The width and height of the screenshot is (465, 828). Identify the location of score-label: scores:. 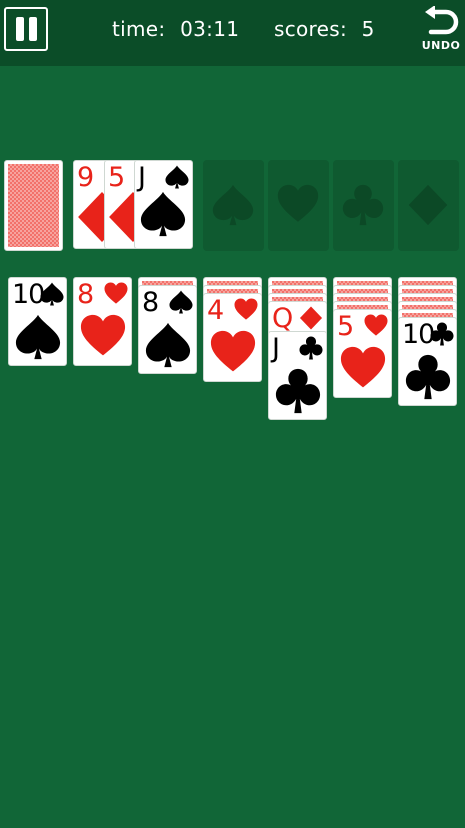
(310, 29).